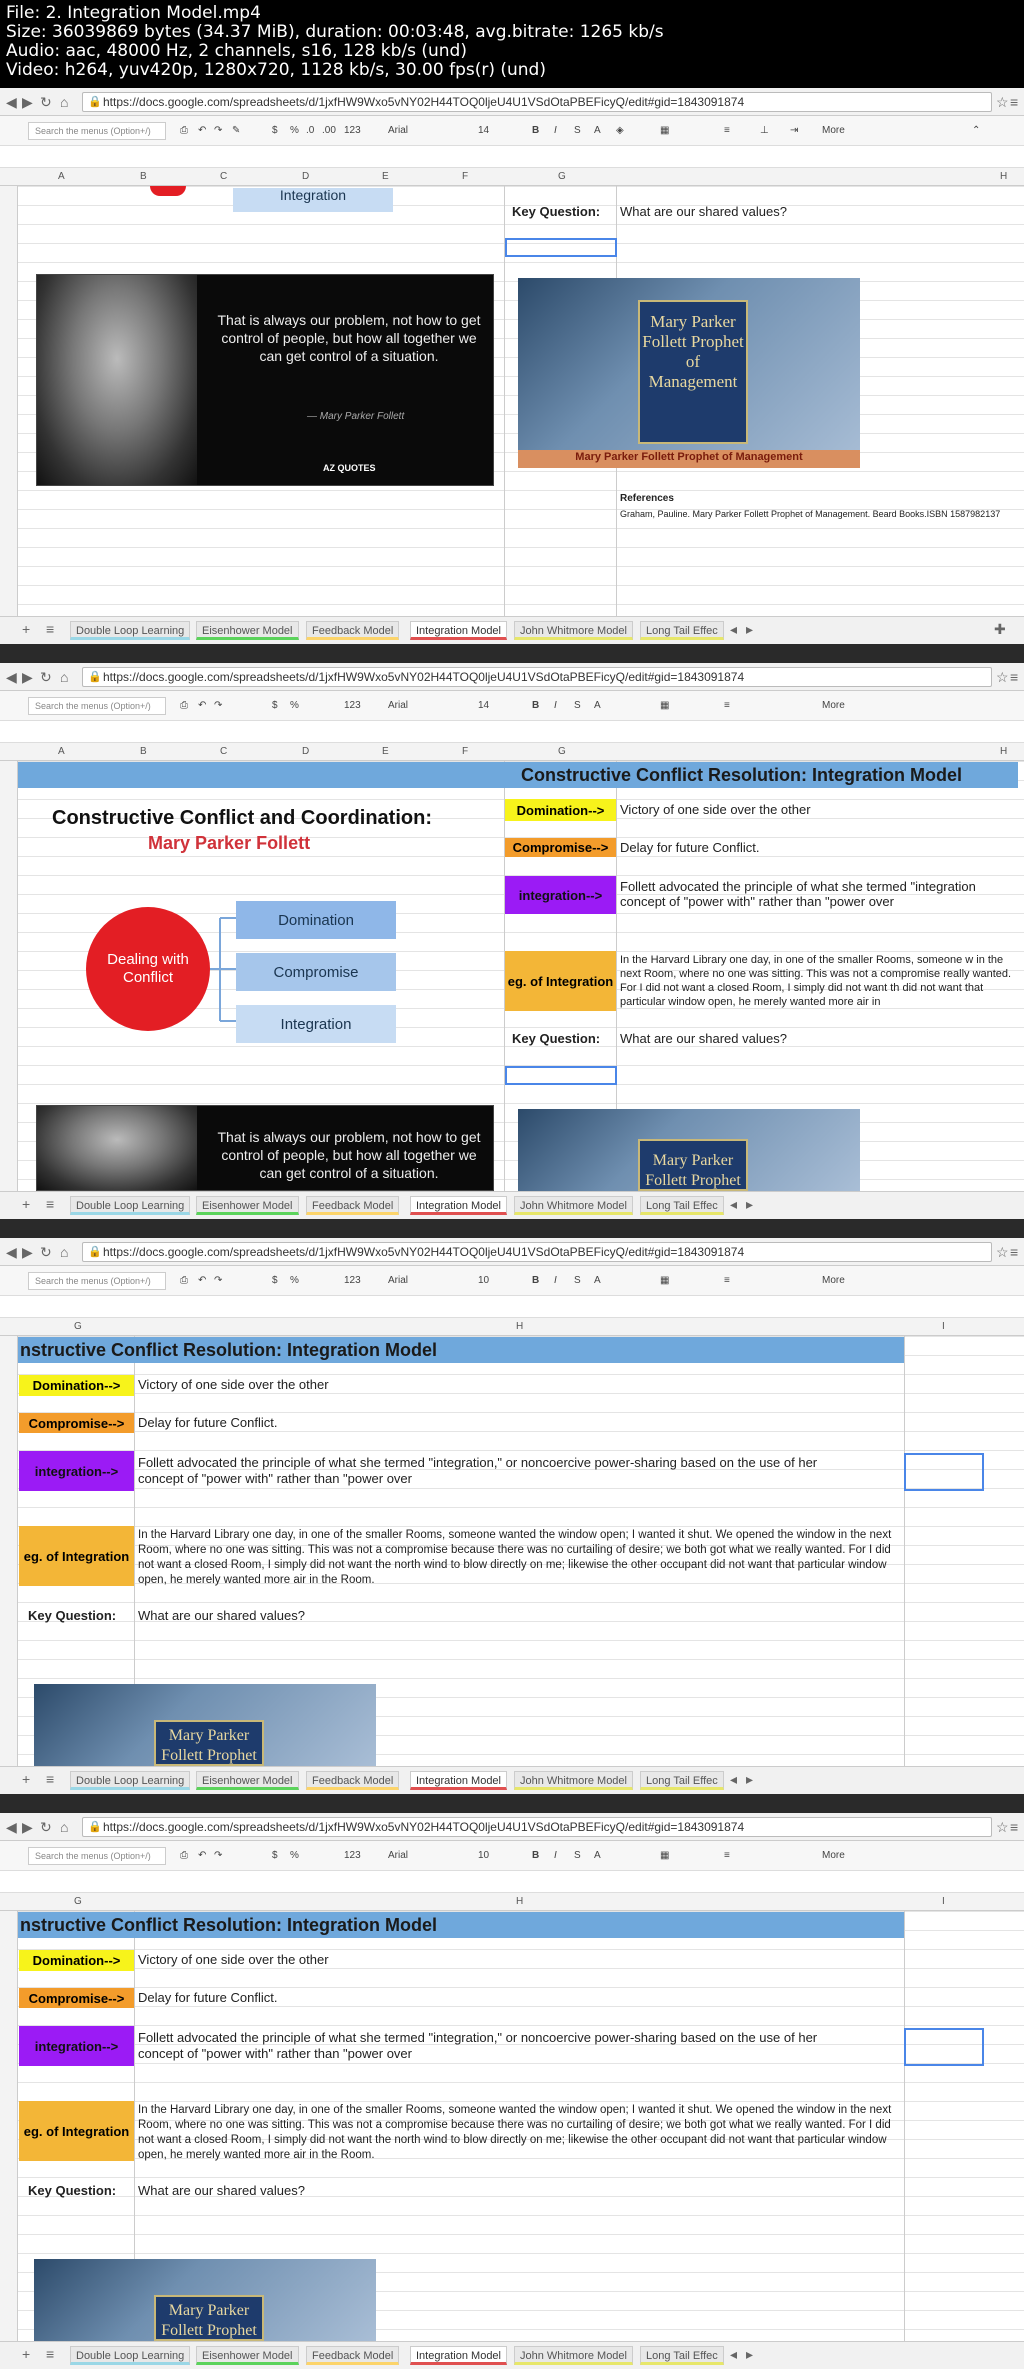 The width and height of the screenshot is (1024, 2380). Describe the element at coordinates (794, 130) in the screenshot. I see `wrap-icon: ⇥` at that location.